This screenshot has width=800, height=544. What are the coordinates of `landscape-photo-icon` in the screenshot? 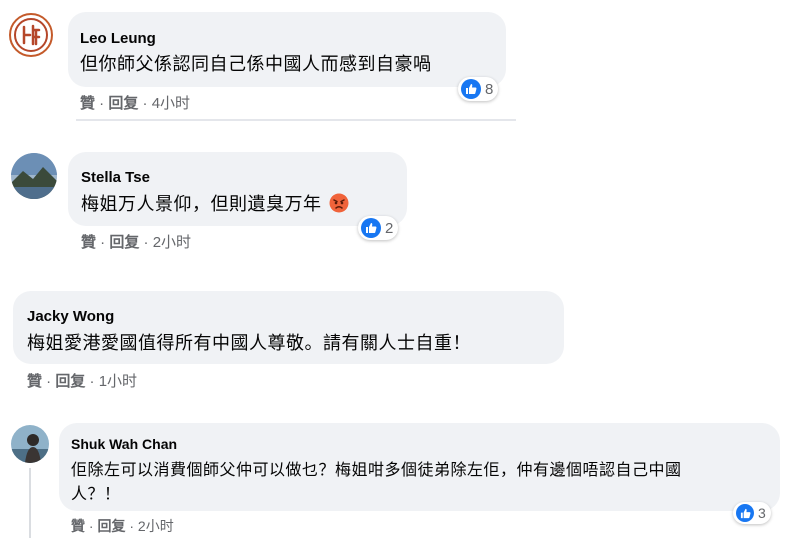 It's located at (34, 176).